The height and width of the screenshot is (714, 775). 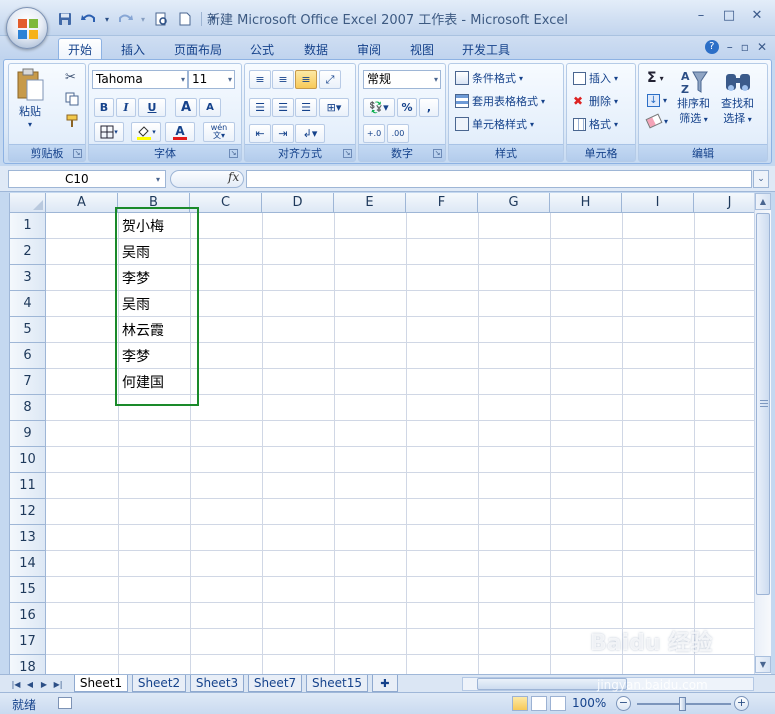 I want to click on align-center-button: ☰, so click(x=283, y=107).